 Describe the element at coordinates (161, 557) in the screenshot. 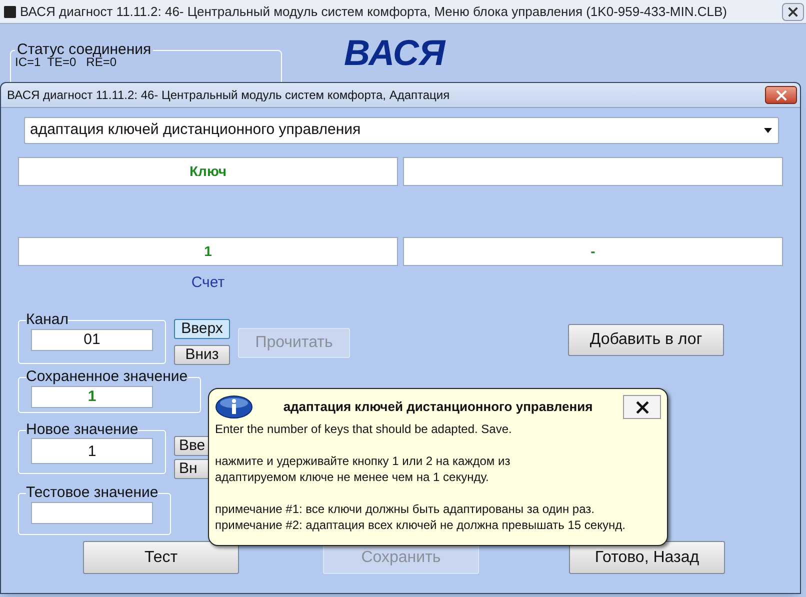

I see `action-button: Тест` at that location.